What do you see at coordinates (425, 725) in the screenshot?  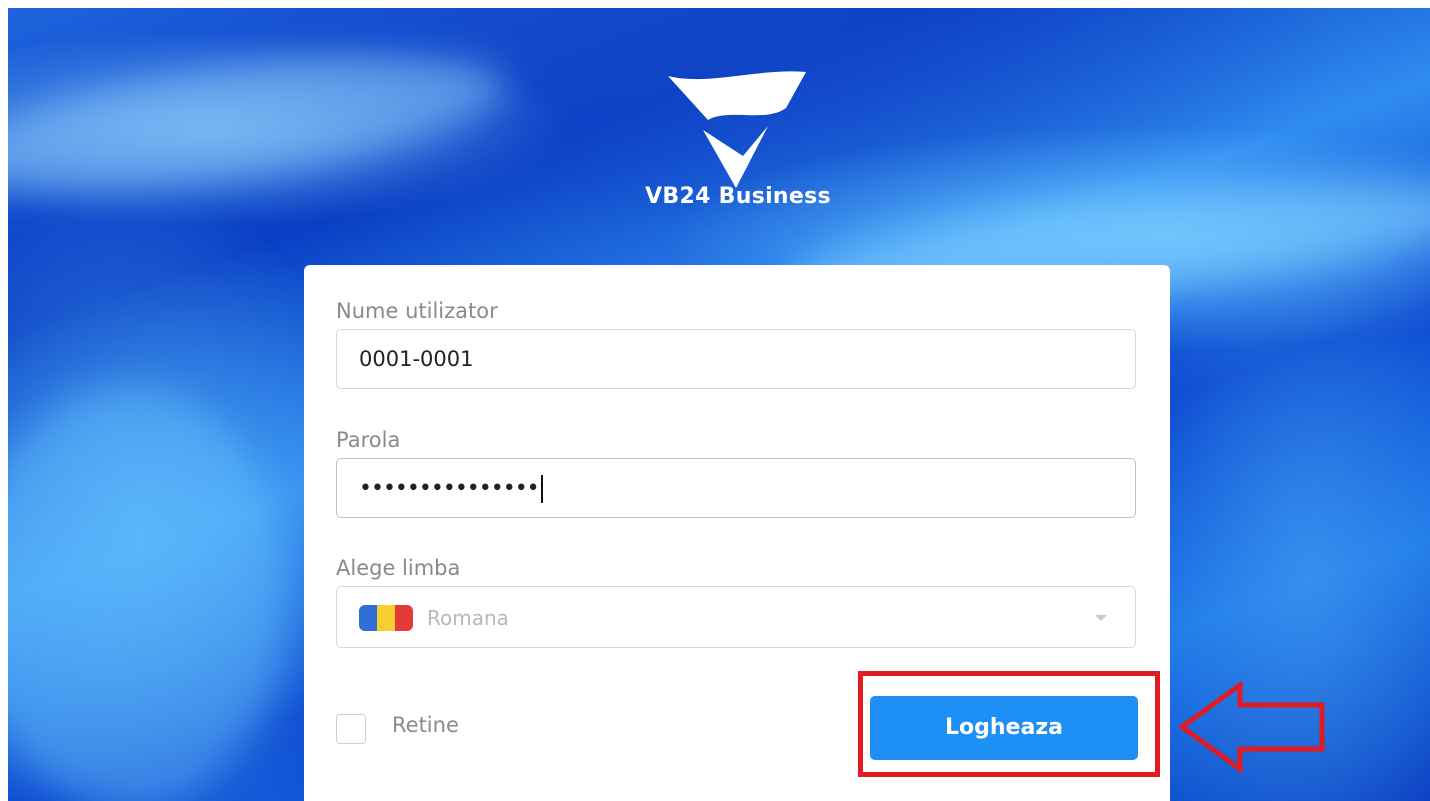 I see `remember-label: Retine` at bounding box center [425, 725].